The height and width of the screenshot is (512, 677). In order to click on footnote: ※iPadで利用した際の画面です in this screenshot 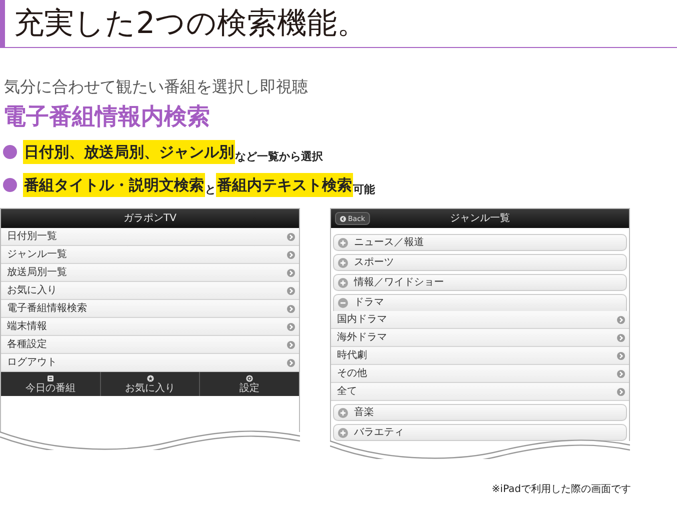, I will do `click(561, 489)`.